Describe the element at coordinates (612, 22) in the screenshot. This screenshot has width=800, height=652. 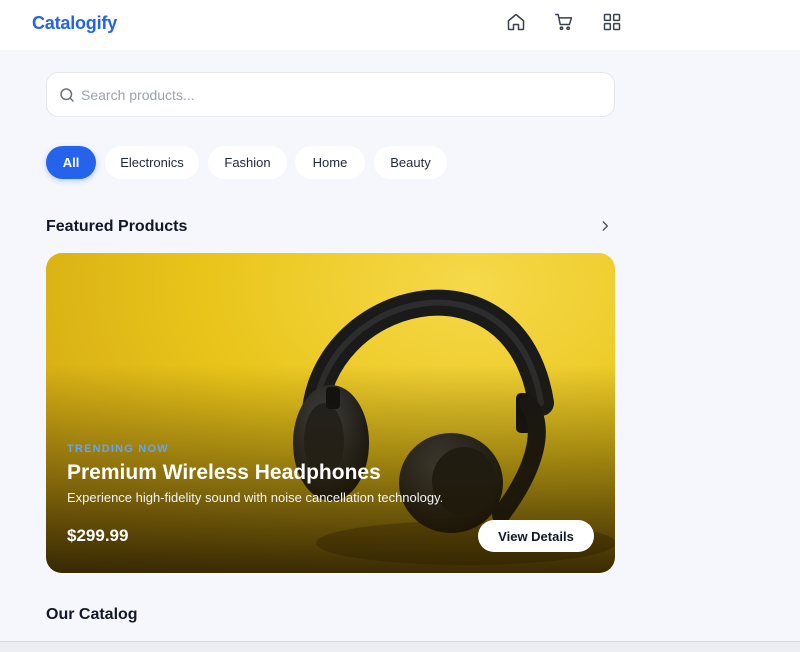
I see `grid-icon` at that location.